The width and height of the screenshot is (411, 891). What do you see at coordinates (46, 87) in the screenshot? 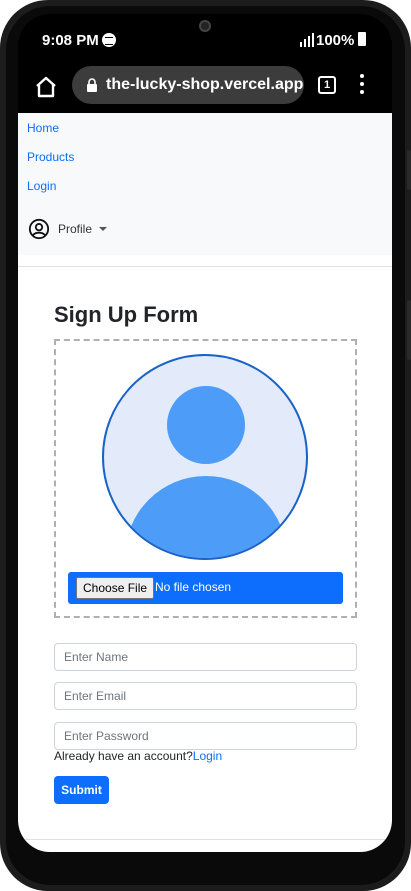
I see `home-icon` at bounding box center [46, 87].